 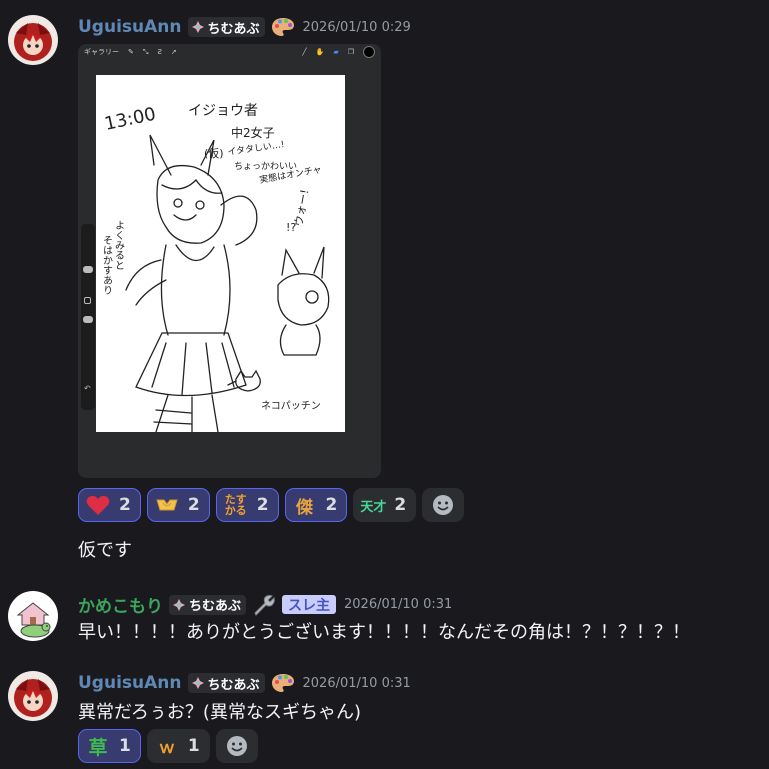 I want to click on wara-icon: ｗ, so click(x=166, y=747).